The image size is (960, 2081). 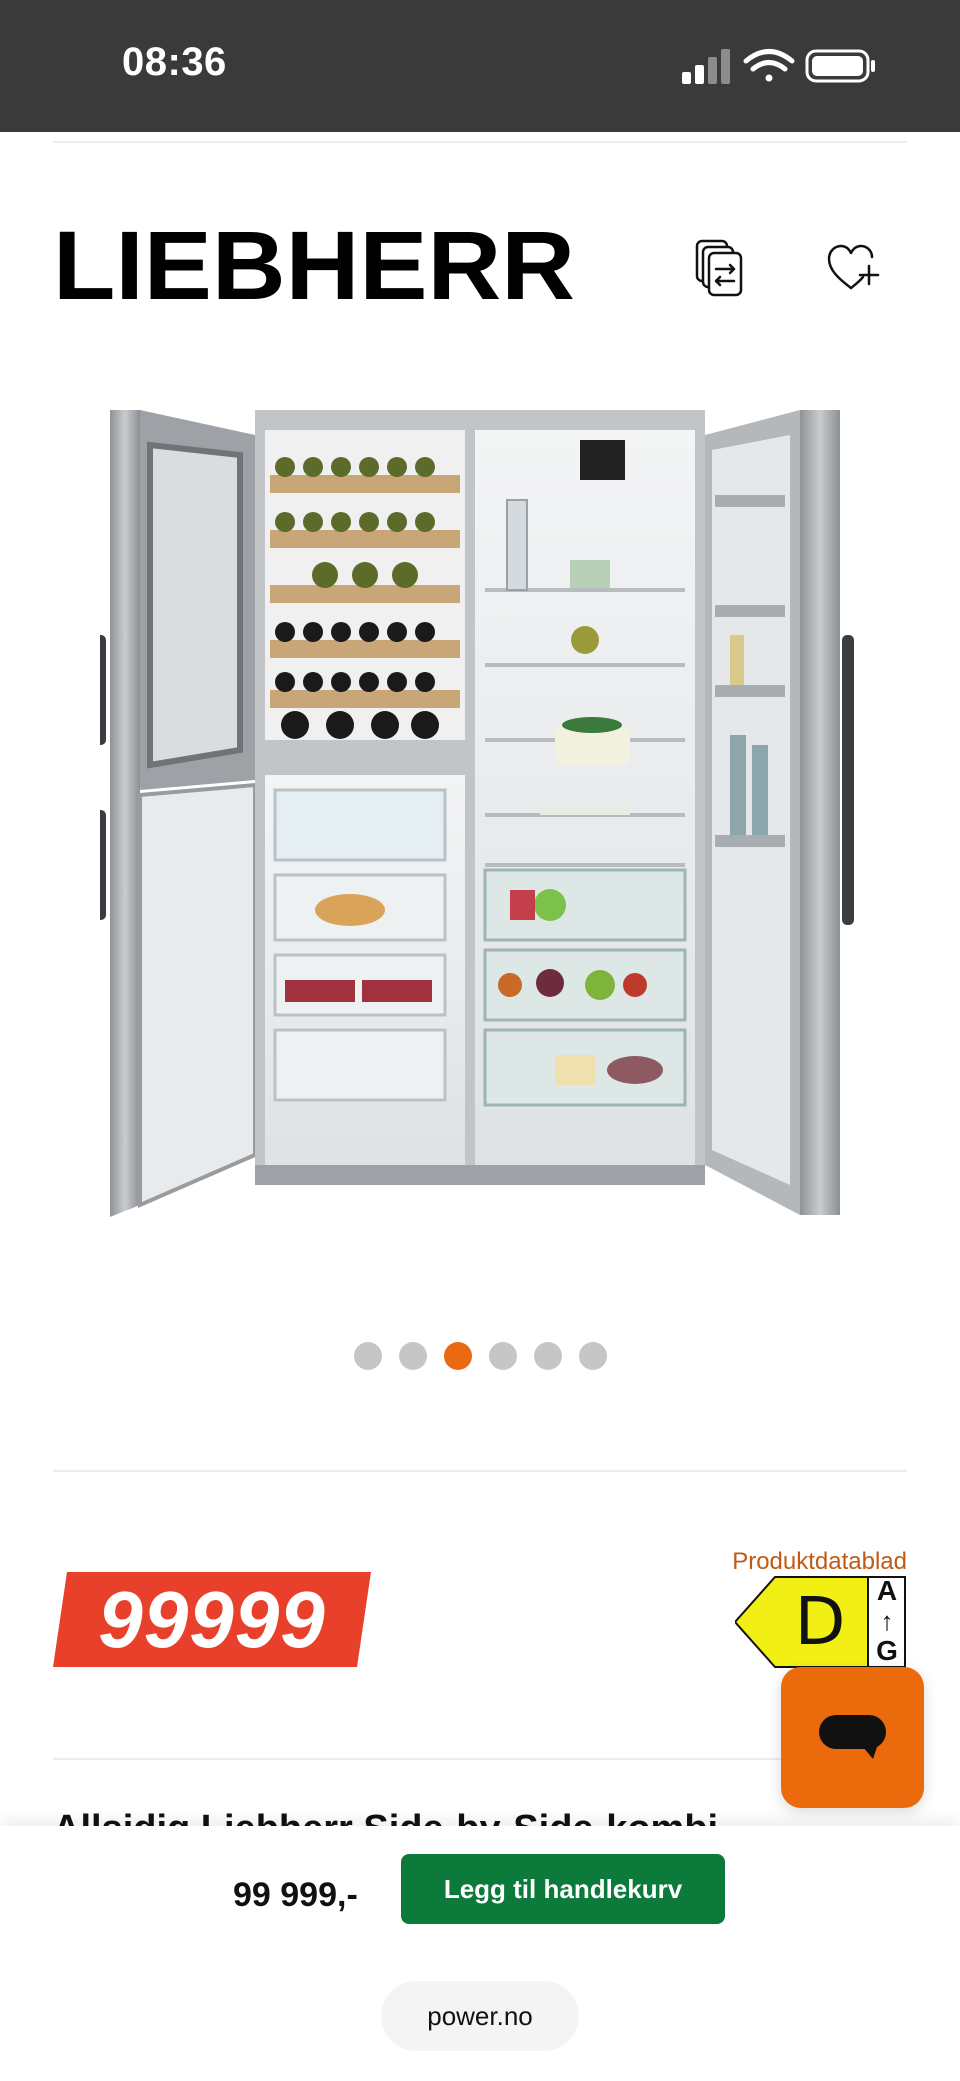 What do you see at coordinates (769, 65) in the screenshot?
I see `wifi-icon` at bounding box center [769, 65].